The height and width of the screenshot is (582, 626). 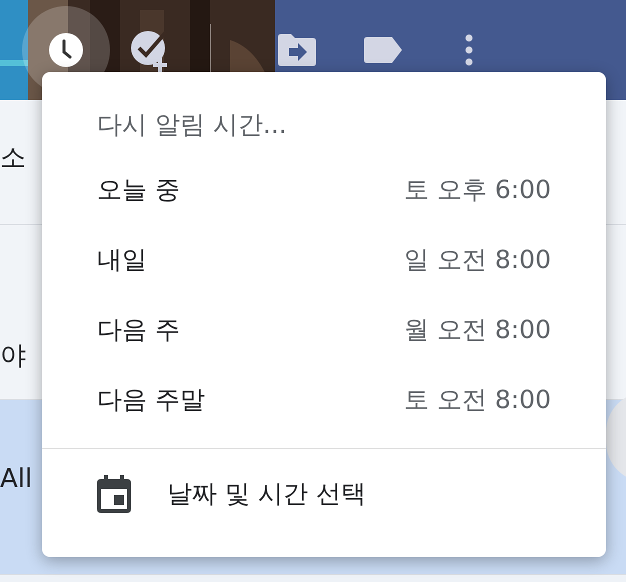 What do you see at coordinates (324, 190) in the screenshot?
I see `snooze-option: 오늘 중 토 오후 6:00` at bounding box center [324, 190].